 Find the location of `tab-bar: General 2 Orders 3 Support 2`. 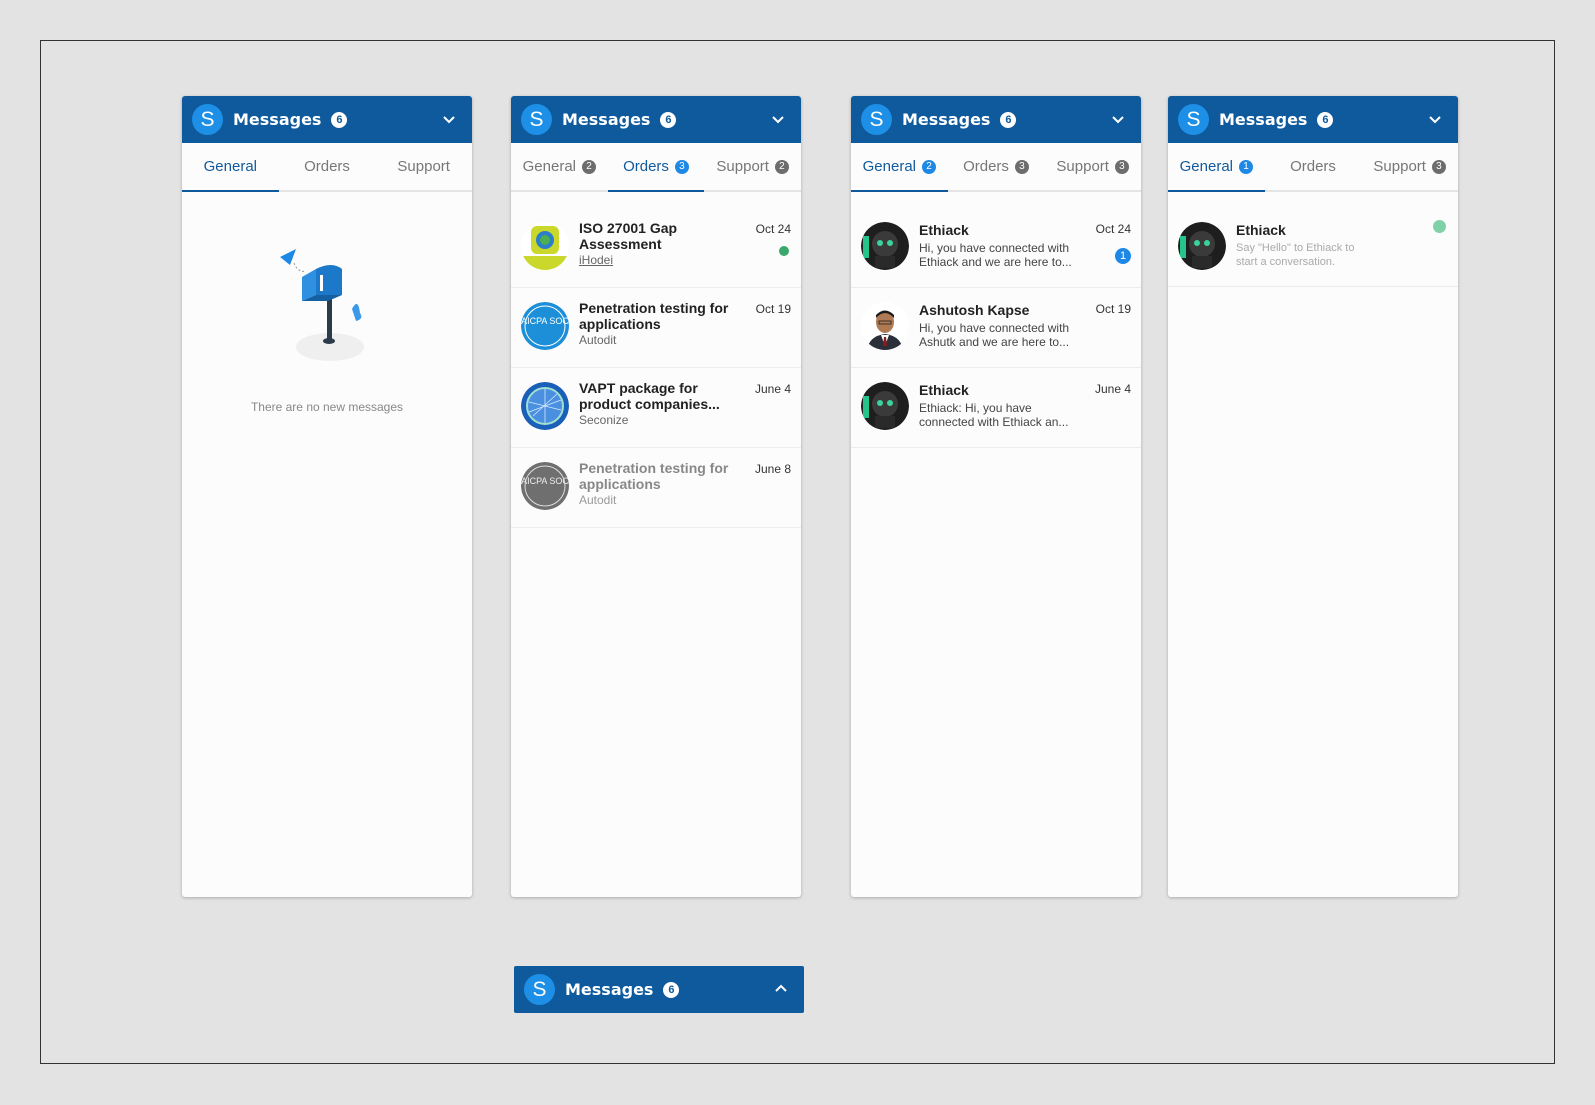

tab-bar: General 2 Orders 3 Support 2 is located at coordinates (656, 167).